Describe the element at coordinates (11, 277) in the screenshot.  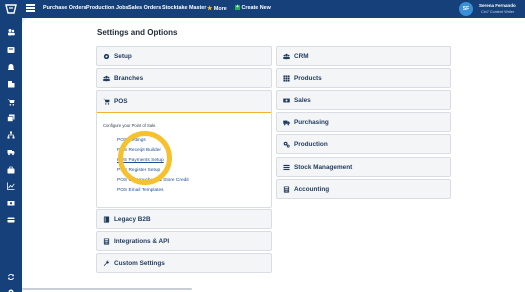
I see `sync-icon` at that location.